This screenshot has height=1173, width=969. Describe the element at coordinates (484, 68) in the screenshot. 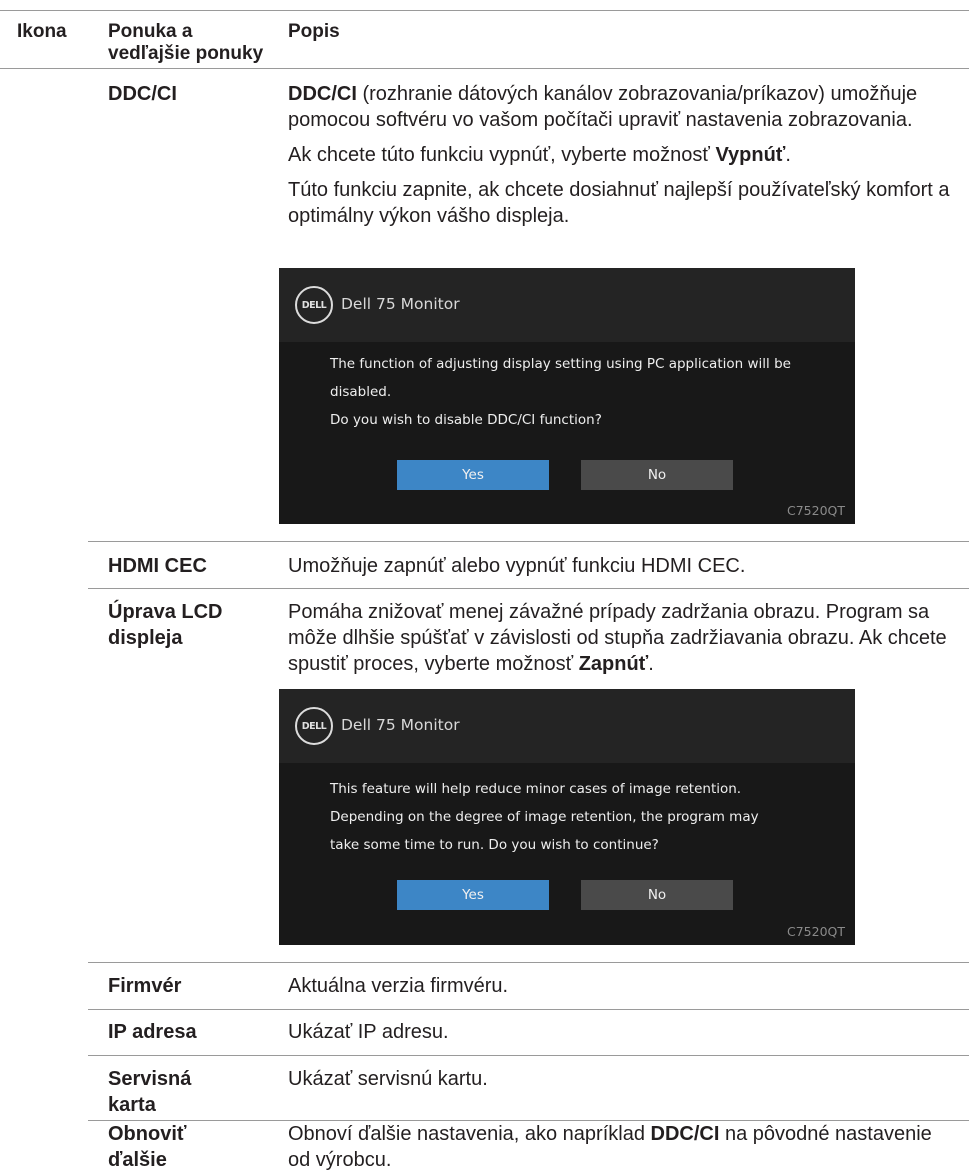

I see `header-bottom-rule` at that location.